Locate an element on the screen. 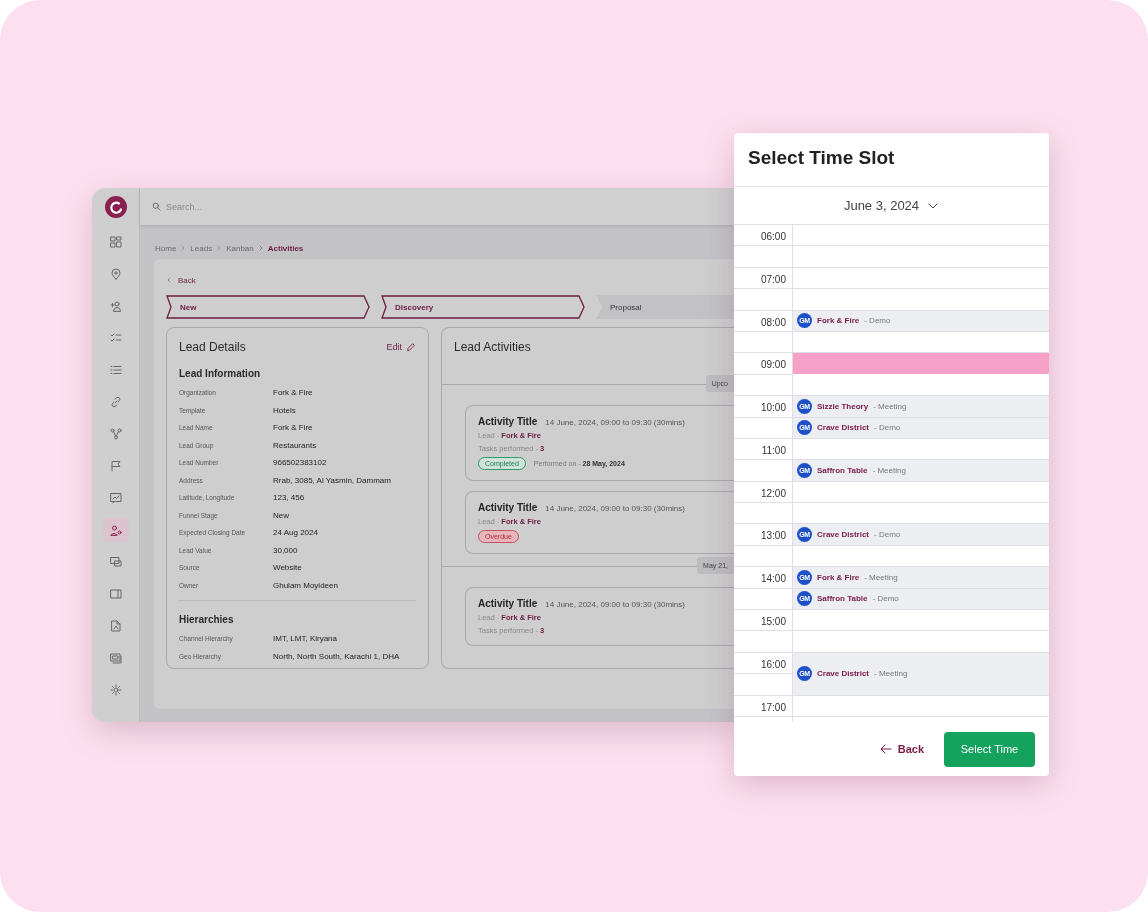 This screenshot has height=912, width=1148. section-title: Lead Information is located at coordinates (220, 373).